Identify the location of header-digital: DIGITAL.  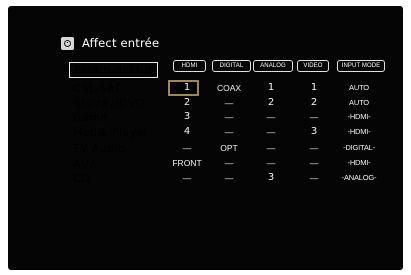
(231, 66).